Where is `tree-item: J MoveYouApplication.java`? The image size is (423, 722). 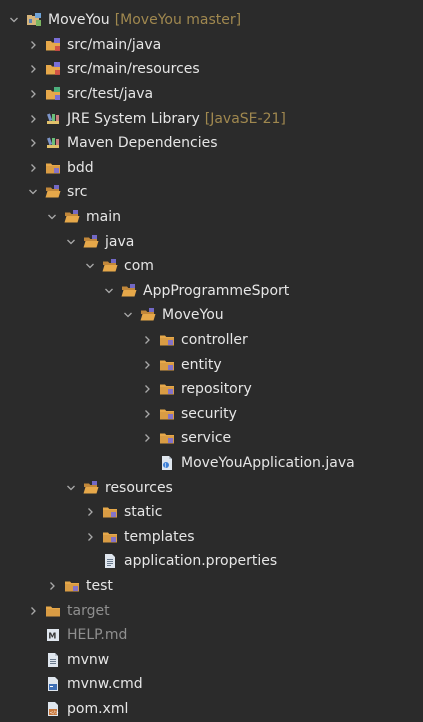
tree-item: J MoveYouApplication.java is located at coordinates (211, 463).